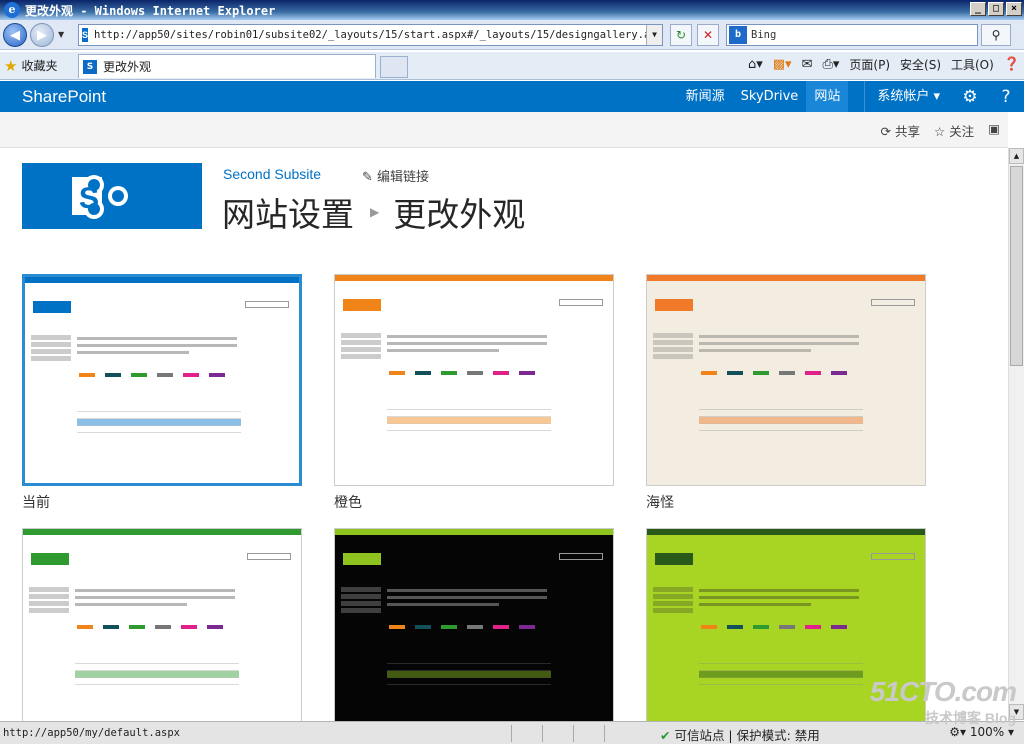 The height and width of the screenshot is (744, 1024). I want to click on design-caption: 海怪, so click(660, 502).